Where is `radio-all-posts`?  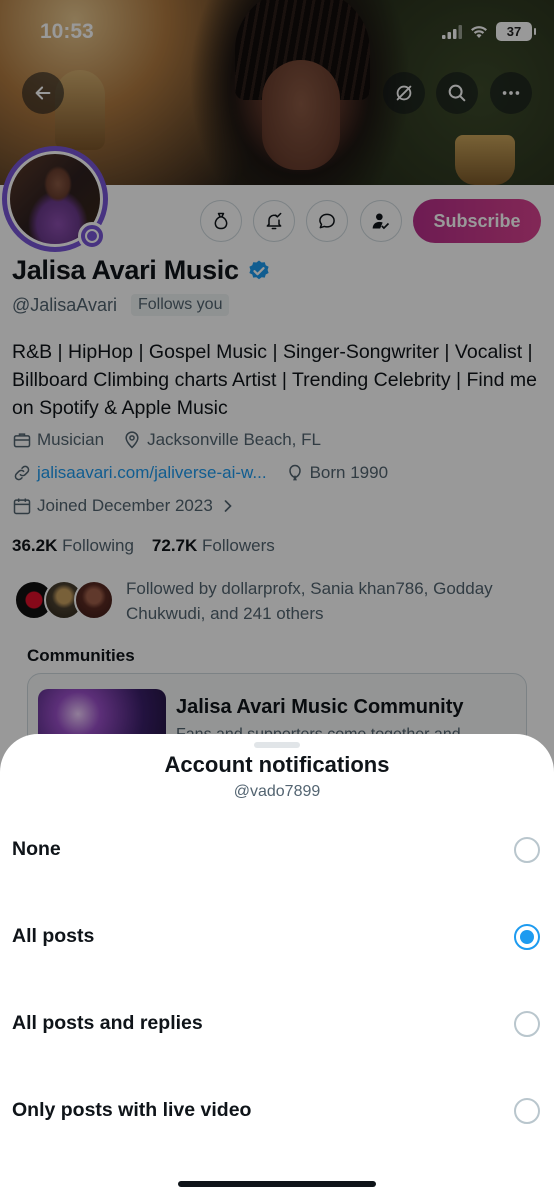
radio-all-posts is located at coordinates (527, 936).